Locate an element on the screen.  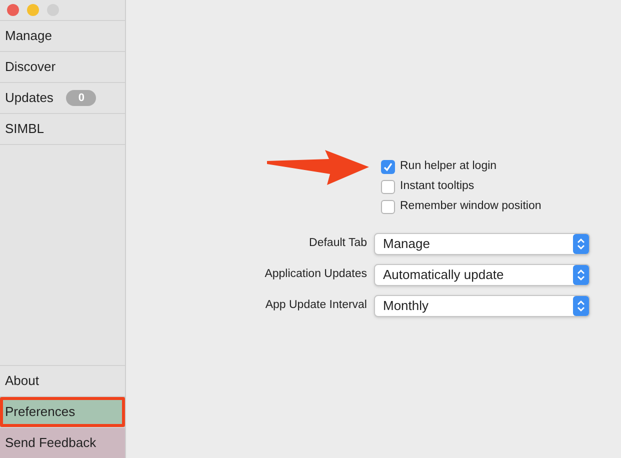
close-window-button is located at coordinates (13, 10).